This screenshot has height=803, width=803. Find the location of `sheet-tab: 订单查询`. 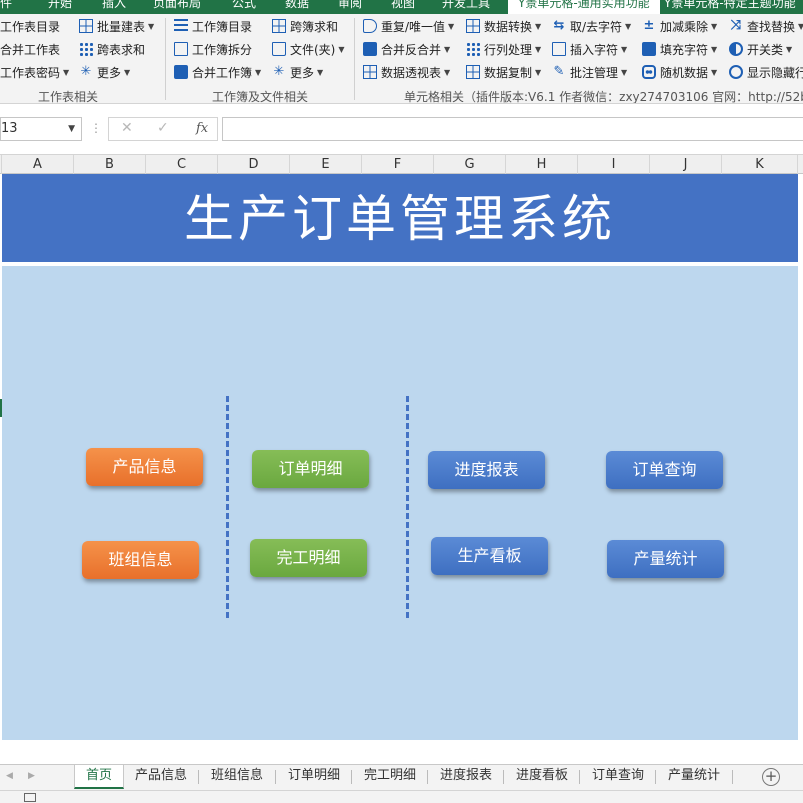

sheet-tab: 订单查询 is located at coordinates (618, 777).